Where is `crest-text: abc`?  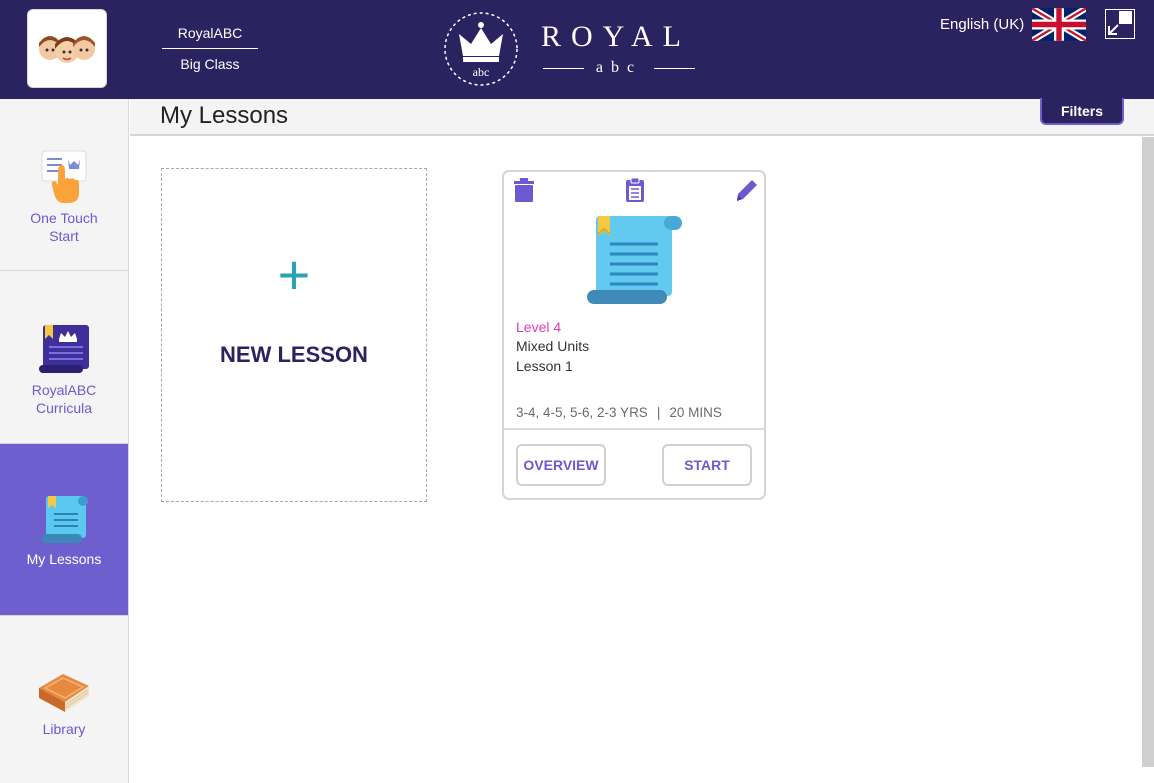
crest-text: abc is located at coordinates (481, 72).